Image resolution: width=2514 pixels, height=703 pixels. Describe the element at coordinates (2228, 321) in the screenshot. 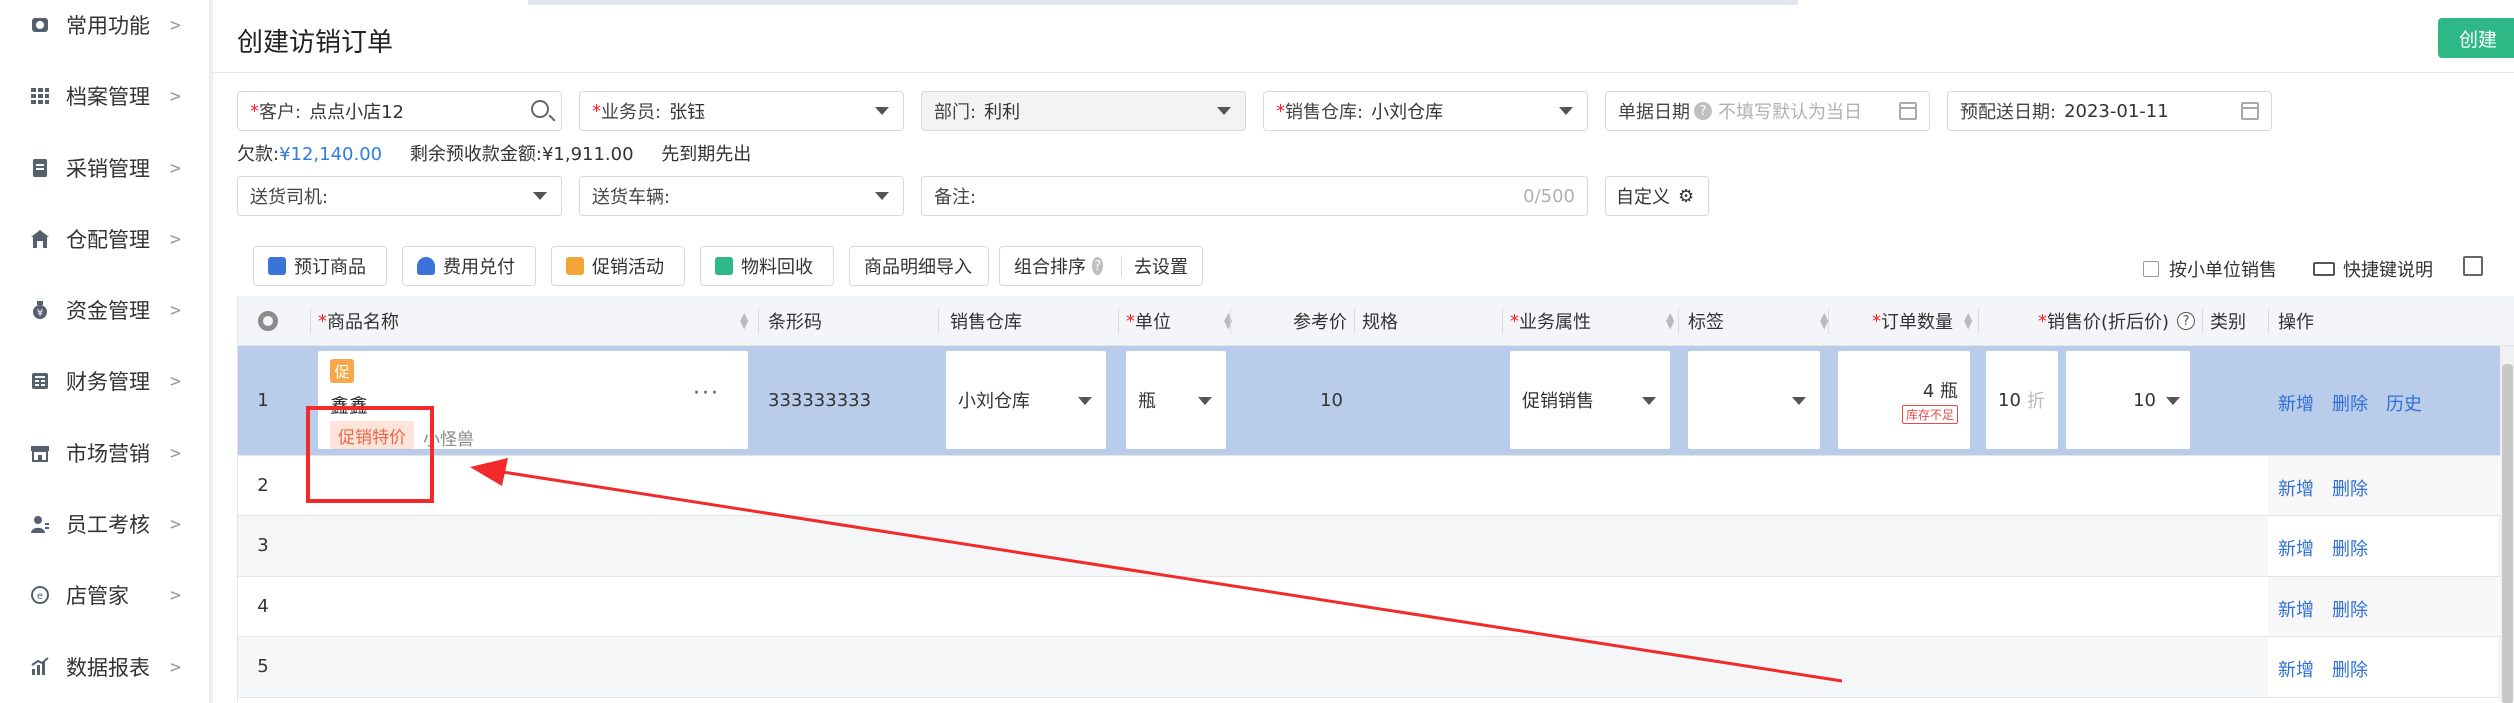

I see `col-category: 类别` at that location.